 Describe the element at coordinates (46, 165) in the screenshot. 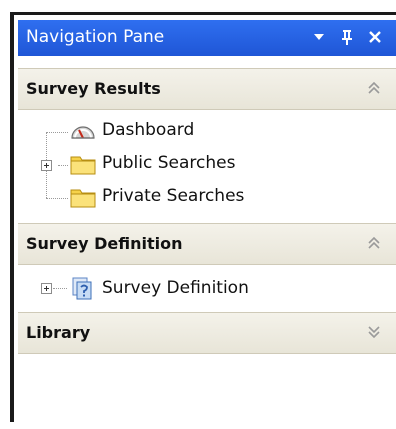

I see `expand-toggle-public-searches` at that location.